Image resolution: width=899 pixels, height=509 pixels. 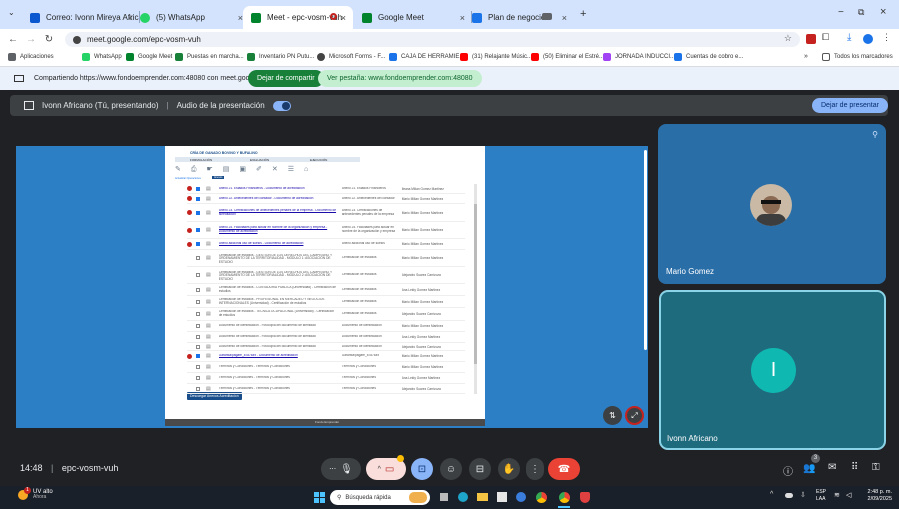 What do you see at coordinates (519, 17) in the screenshot?
I see `tab-plan-negocio: Plan de negocio ×` at bounding box center [519, 17].